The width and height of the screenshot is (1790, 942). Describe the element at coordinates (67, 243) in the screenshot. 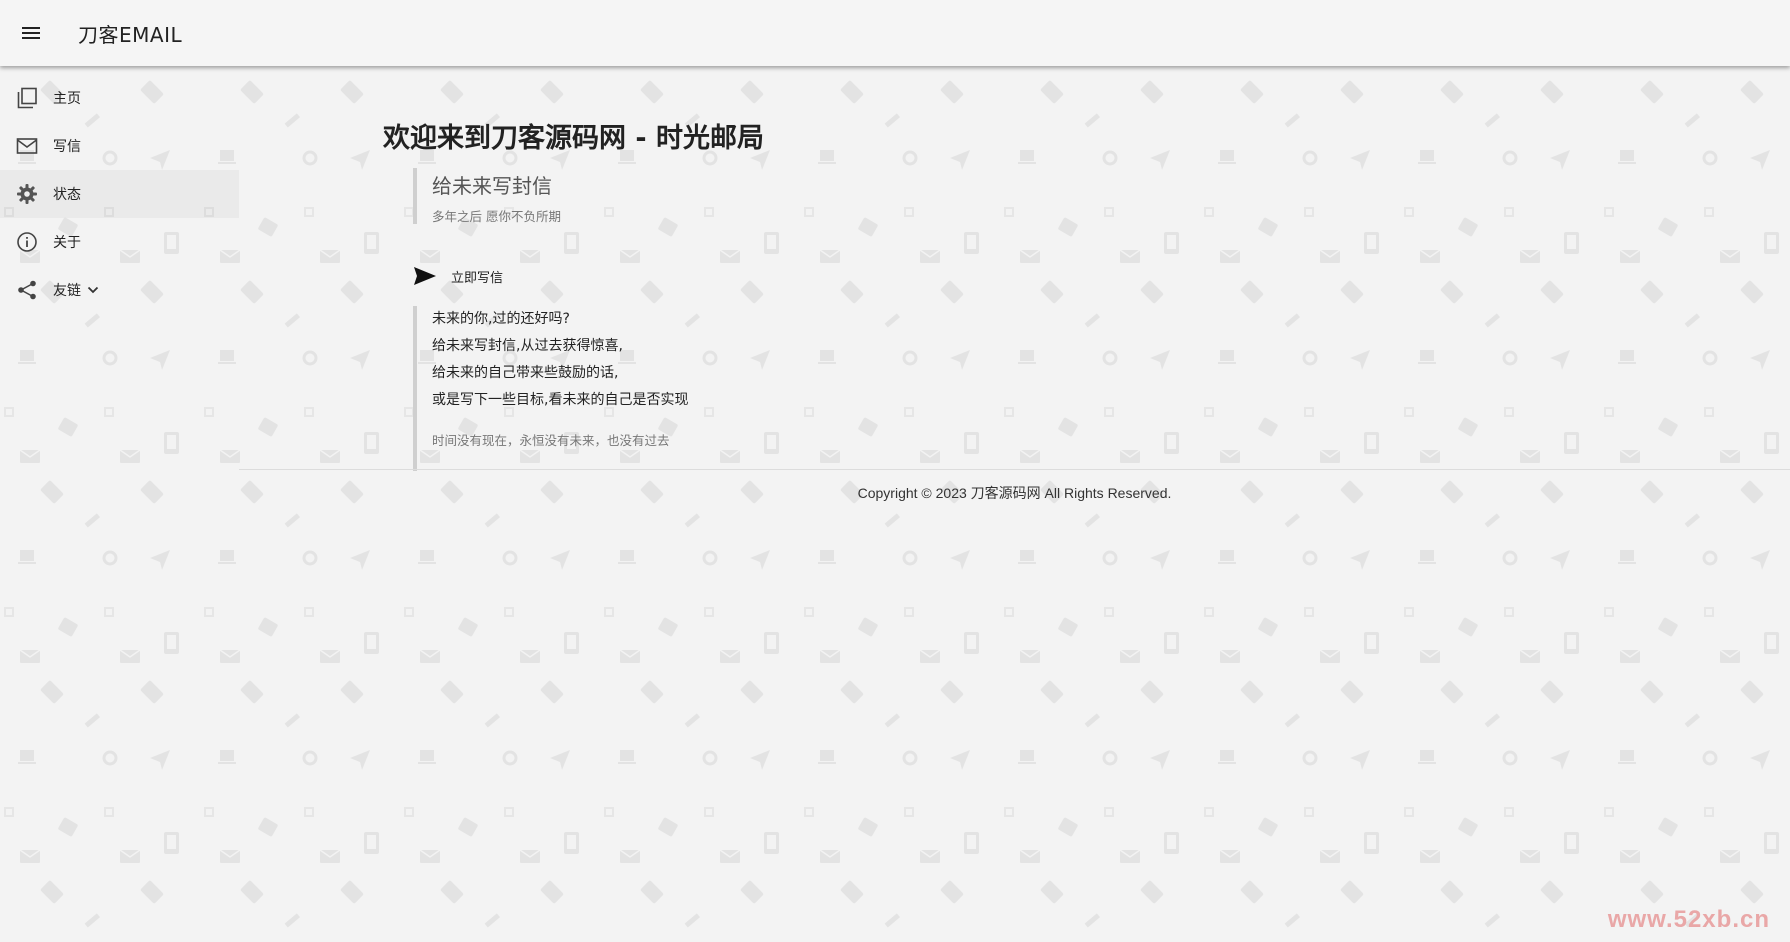

I see `sidebar-item-label: 关于` at that location.